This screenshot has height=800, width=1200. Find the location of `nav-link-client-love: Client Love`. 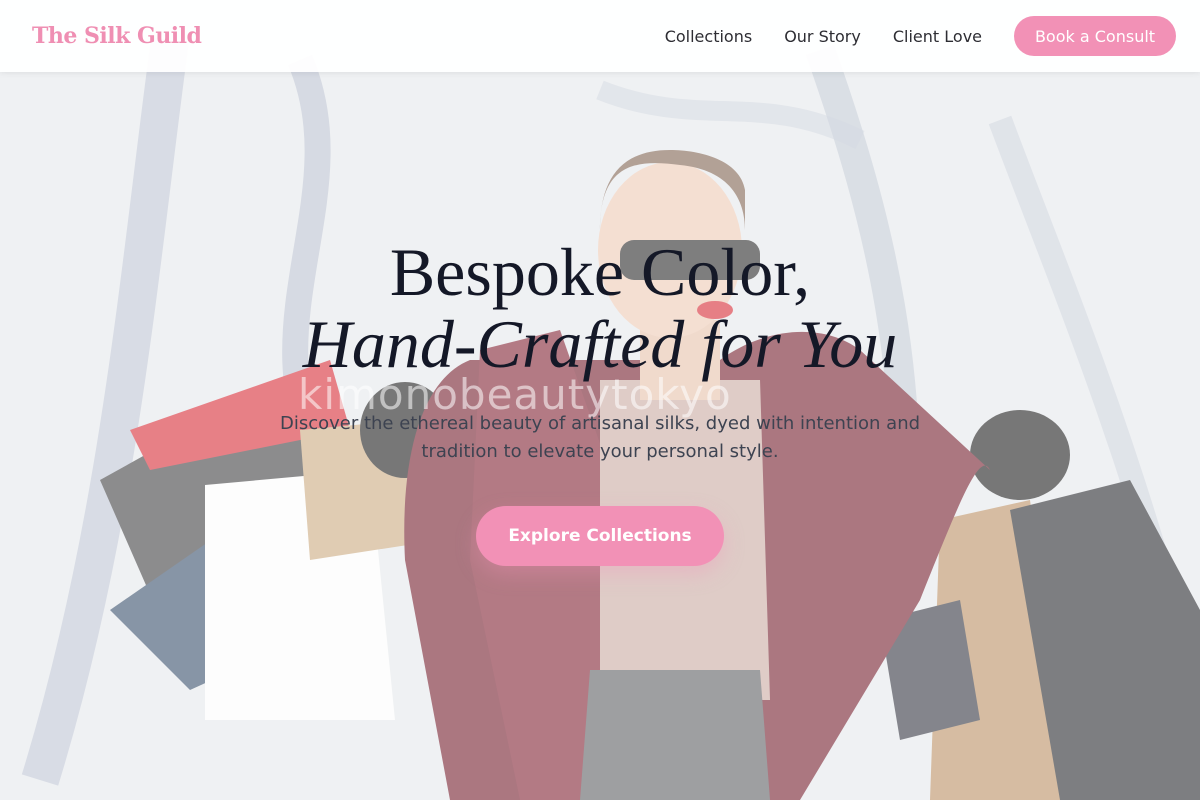

nav-link-client-love: Client Love is located at coordinates (937, 36).